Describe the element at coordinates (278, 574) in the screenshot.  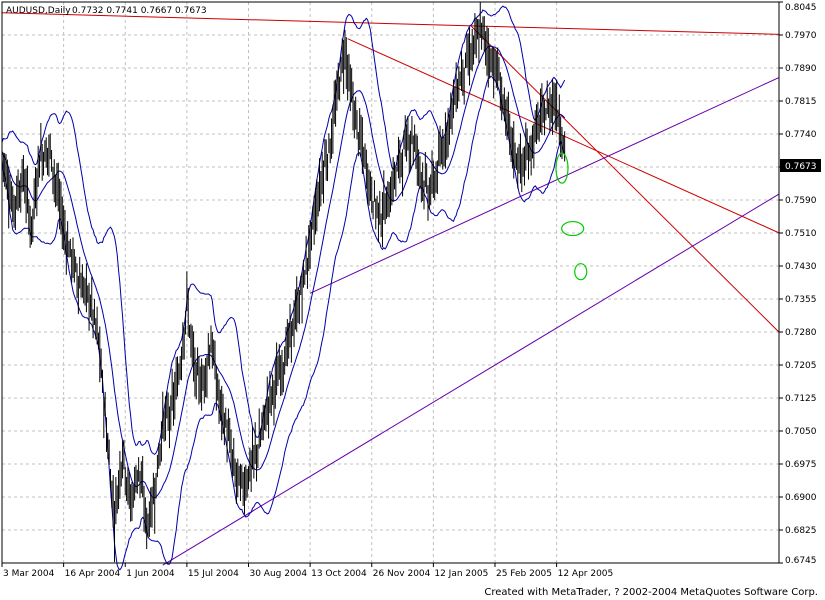
I see `x-tick-label: 30 Aug 2004` at that location.